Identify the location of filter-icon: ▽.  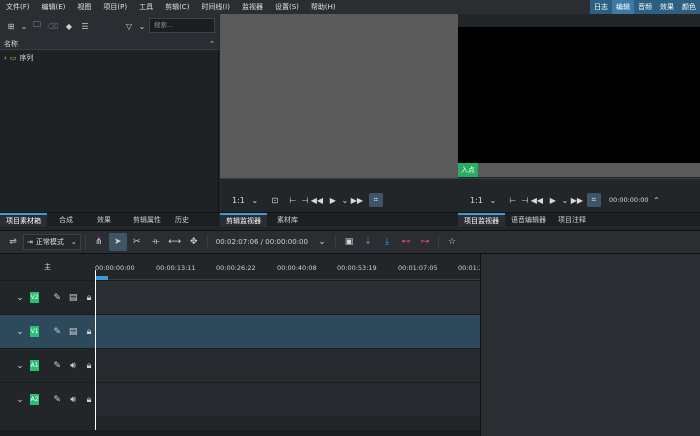
(129, 26).